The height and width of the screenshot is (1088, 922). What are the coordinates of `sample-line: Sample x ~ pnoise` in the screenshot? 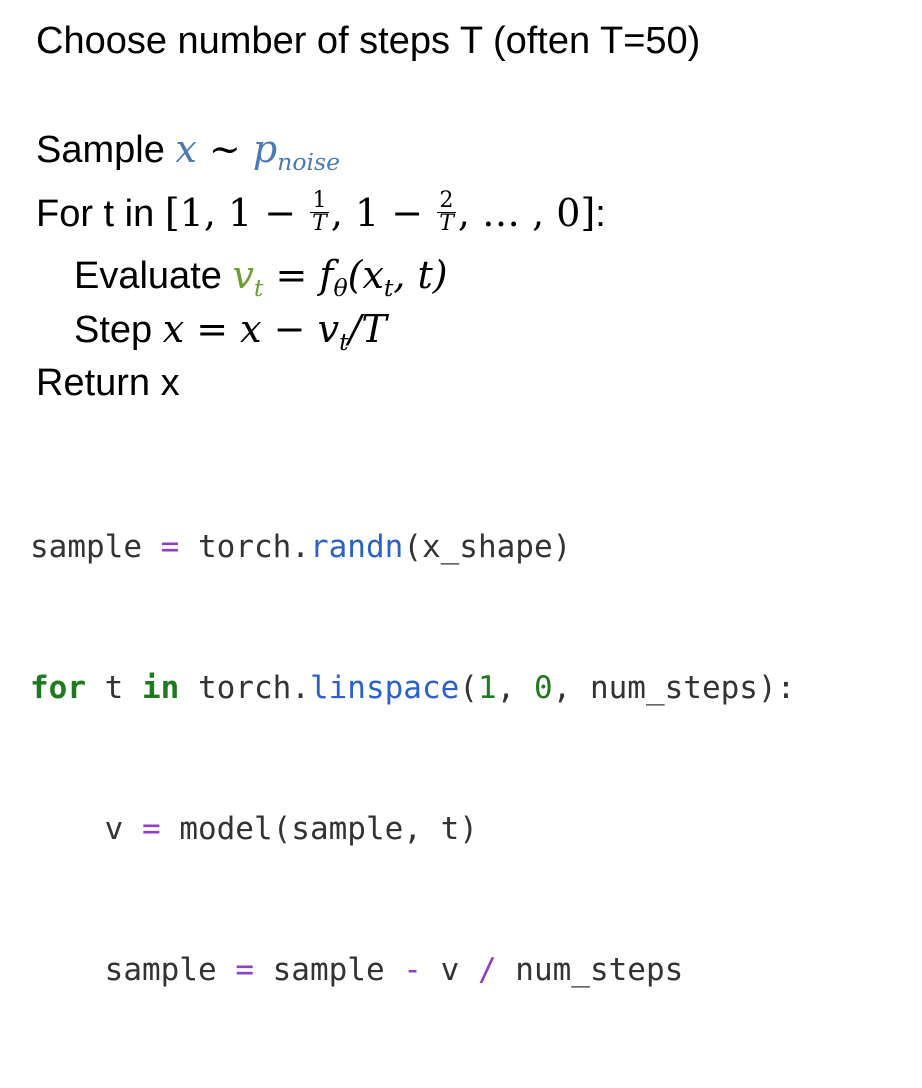 It's located at (188, 149).